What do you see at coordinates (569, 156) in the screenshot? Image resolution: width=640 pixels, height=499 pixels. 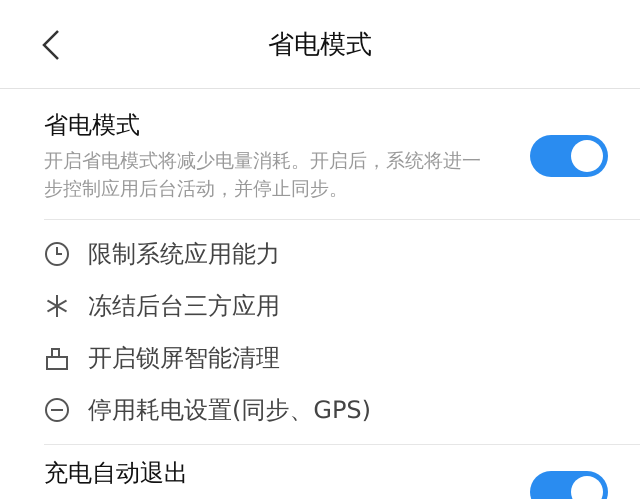 I see `toggle-switch` at bounding box center [569, 156].